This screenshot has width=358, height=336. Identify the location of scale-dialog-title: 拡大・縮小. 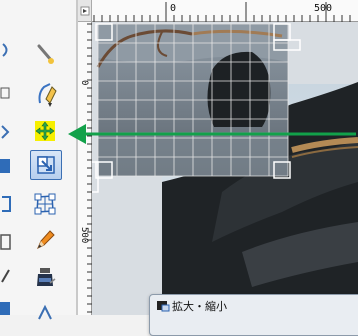
(199, 306).